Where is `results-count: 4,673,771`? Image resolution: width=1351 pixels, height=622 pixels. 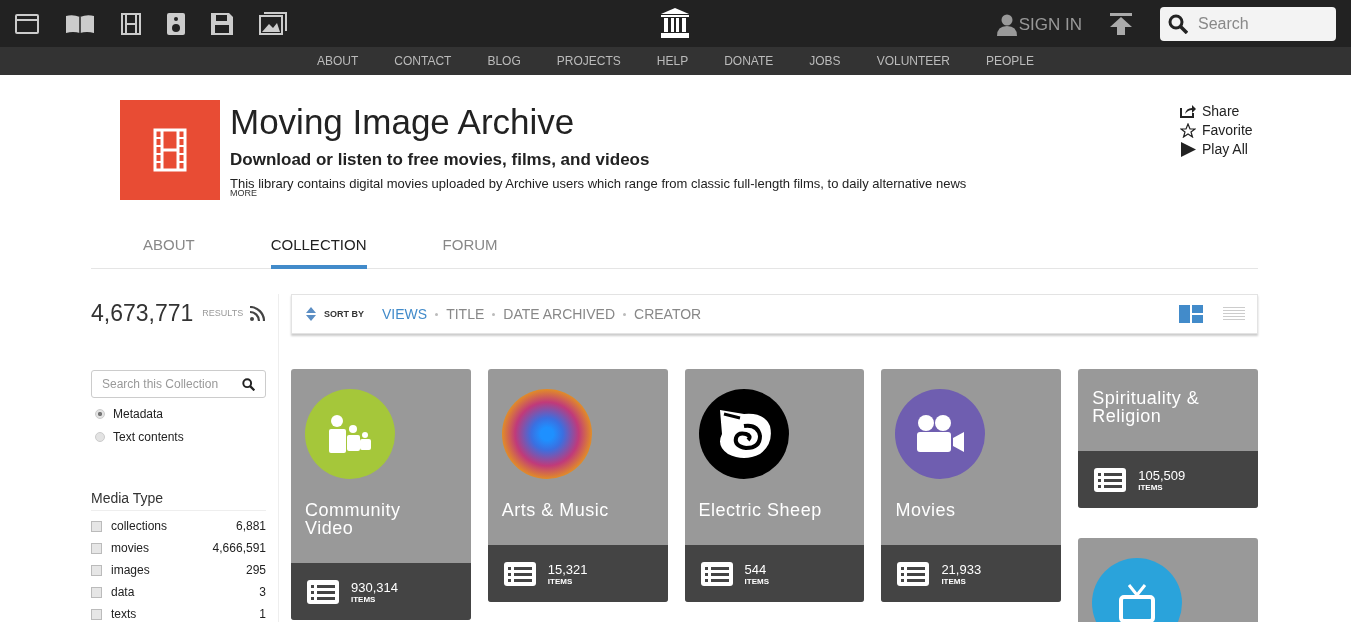 results-count: 4,673,771 is located at coordinates (142, 313).